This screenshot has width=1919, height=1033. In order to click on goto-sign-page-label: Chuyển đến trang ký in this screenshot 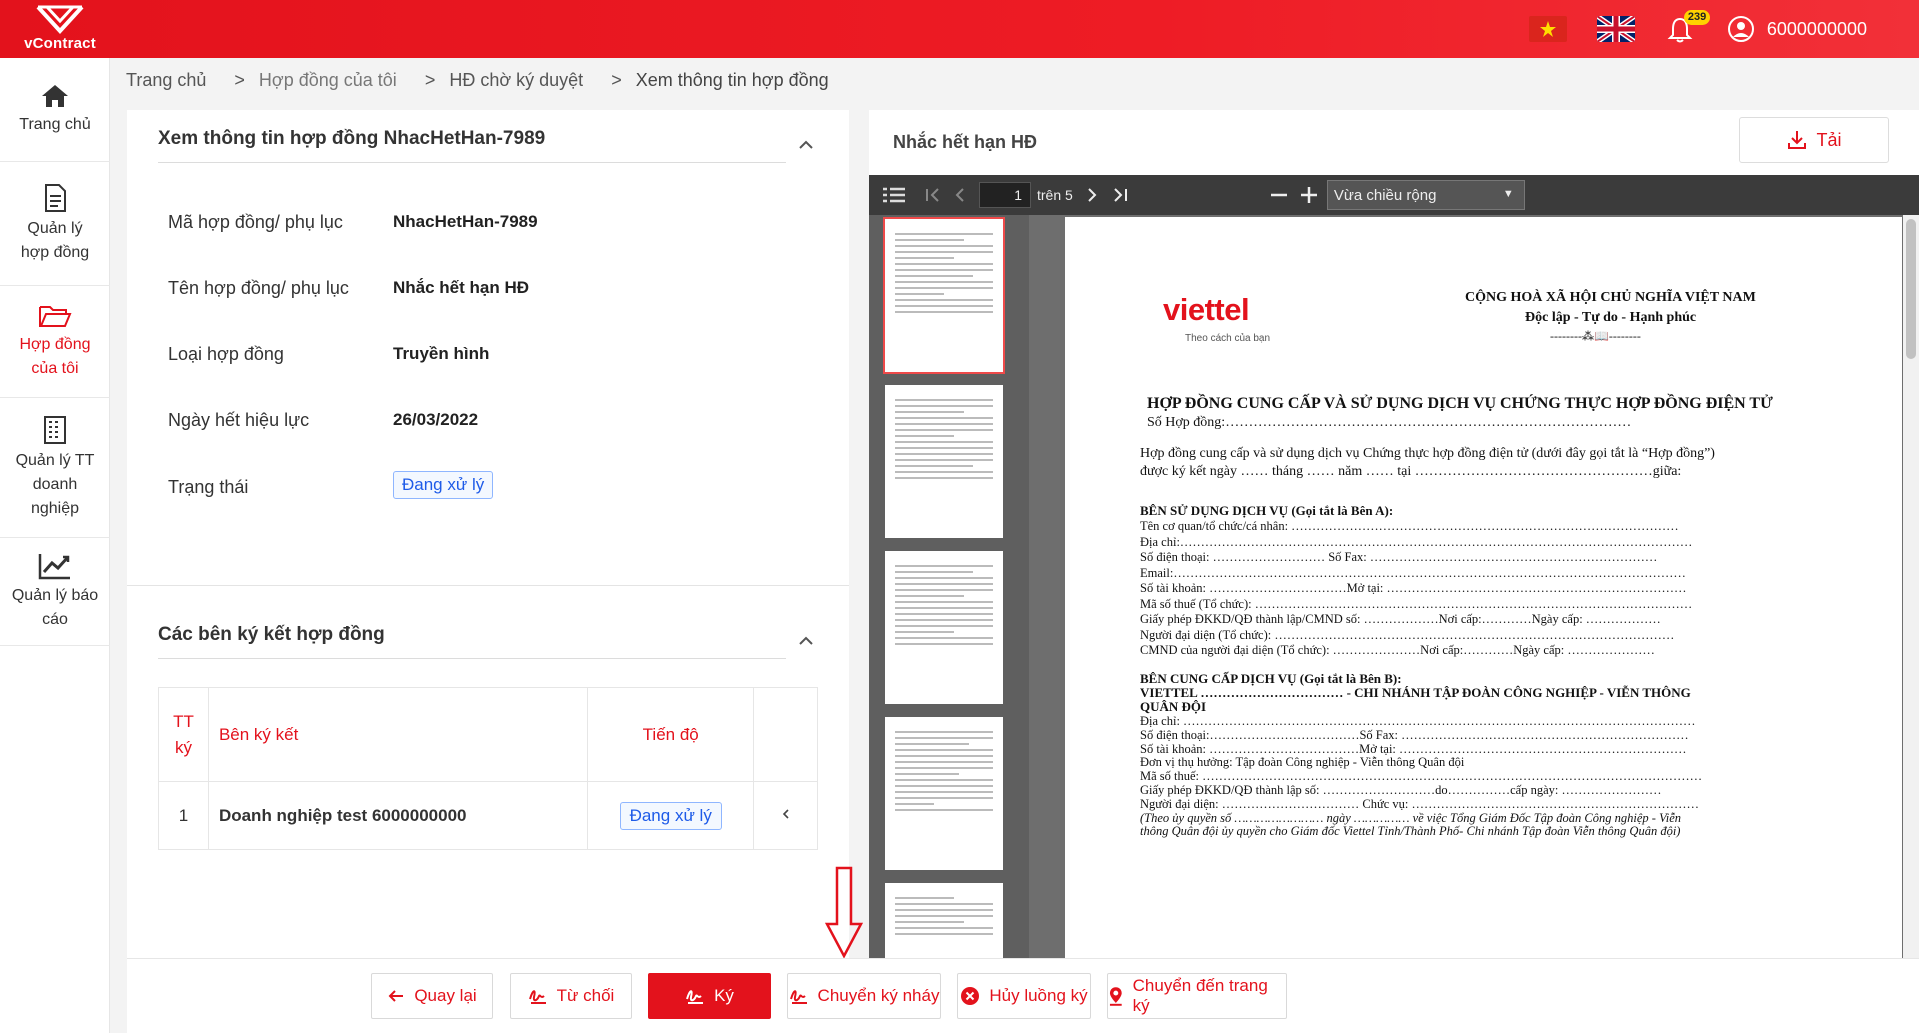, I will do `click(1200, 995)`.